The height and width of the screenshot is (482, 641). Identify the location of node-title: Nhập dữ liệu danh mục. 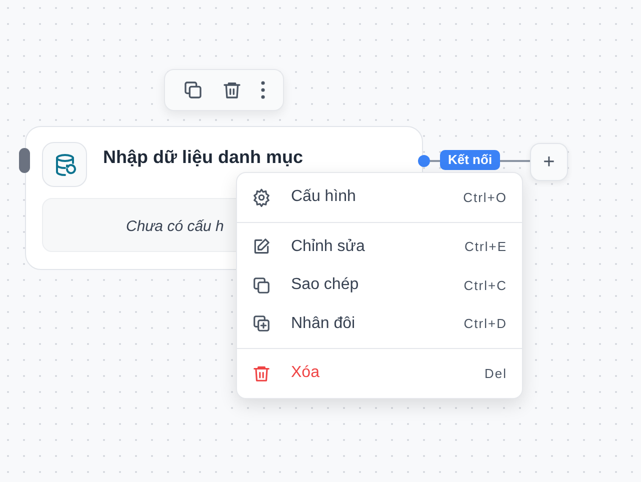
(203, 157).